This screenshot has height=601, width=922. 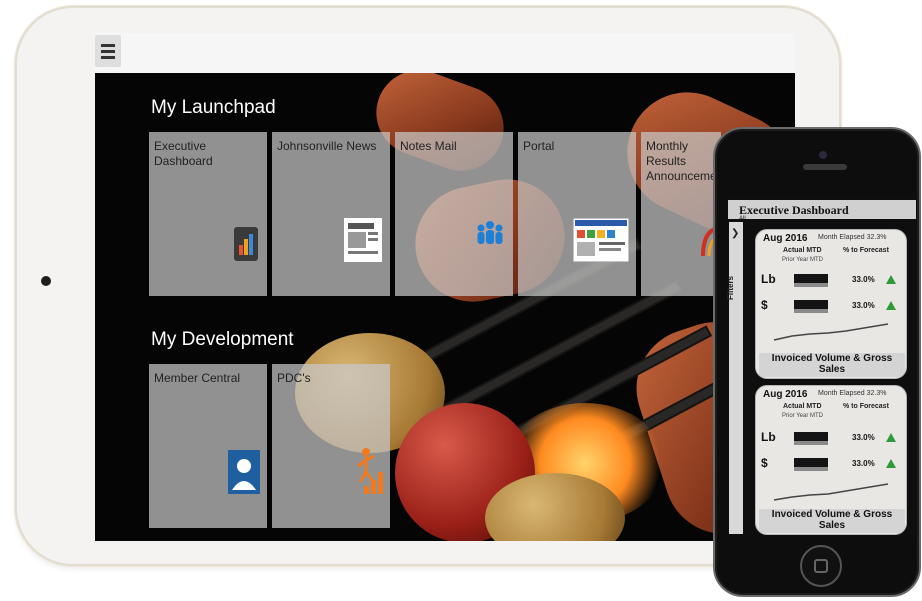 What do you see at coordinates (490, 236) in the screenshot?
I see `people-icon` at bounding box center [490, 236].